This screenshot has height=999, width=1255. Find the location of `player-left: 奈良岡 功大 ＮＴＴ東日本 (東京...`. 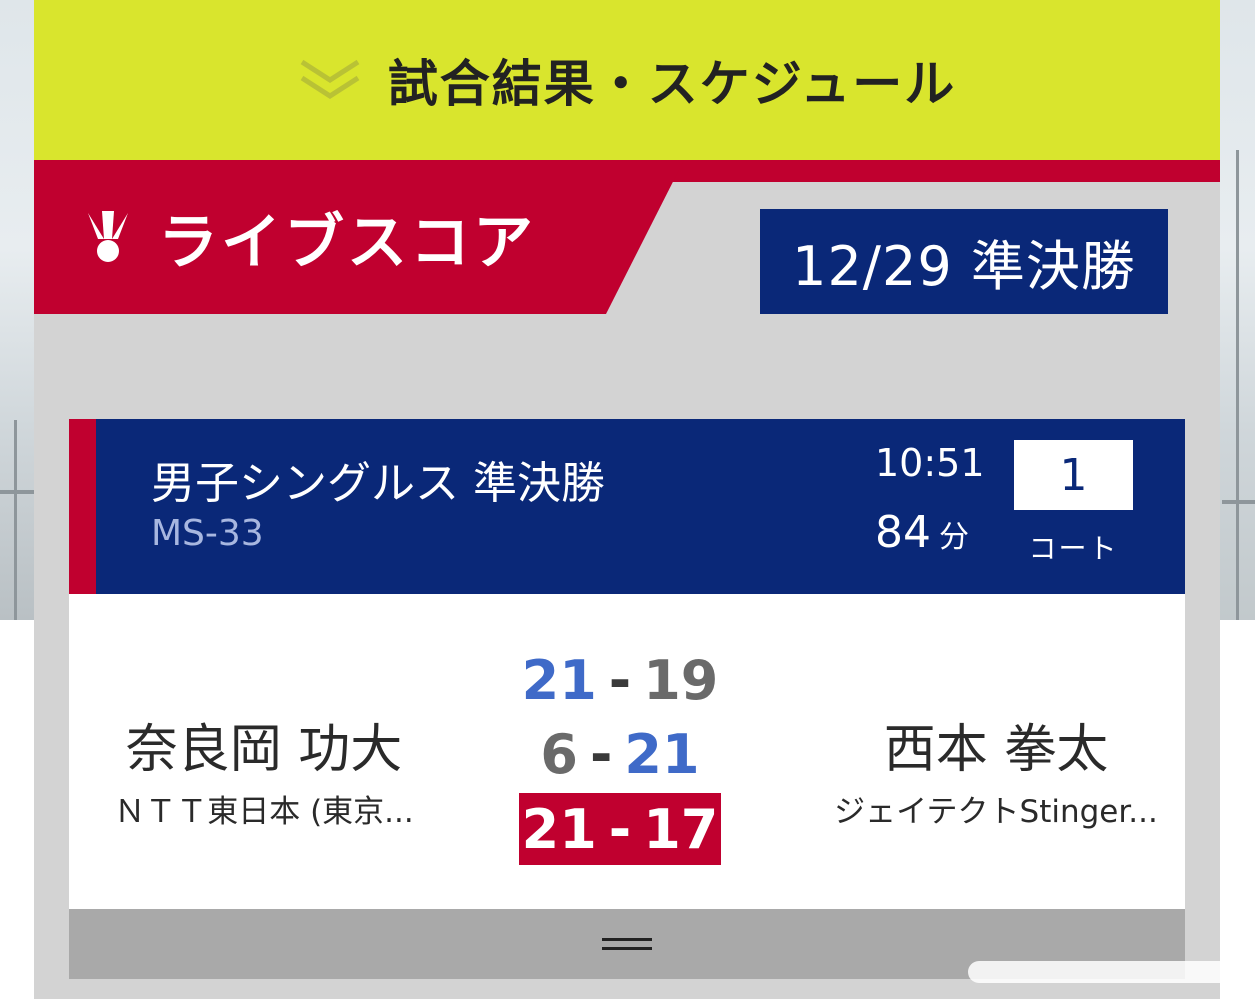

player-left: 奈良岡 功大 ＮＴＴ東日本 (東京... is located at coordinates (264, 769).